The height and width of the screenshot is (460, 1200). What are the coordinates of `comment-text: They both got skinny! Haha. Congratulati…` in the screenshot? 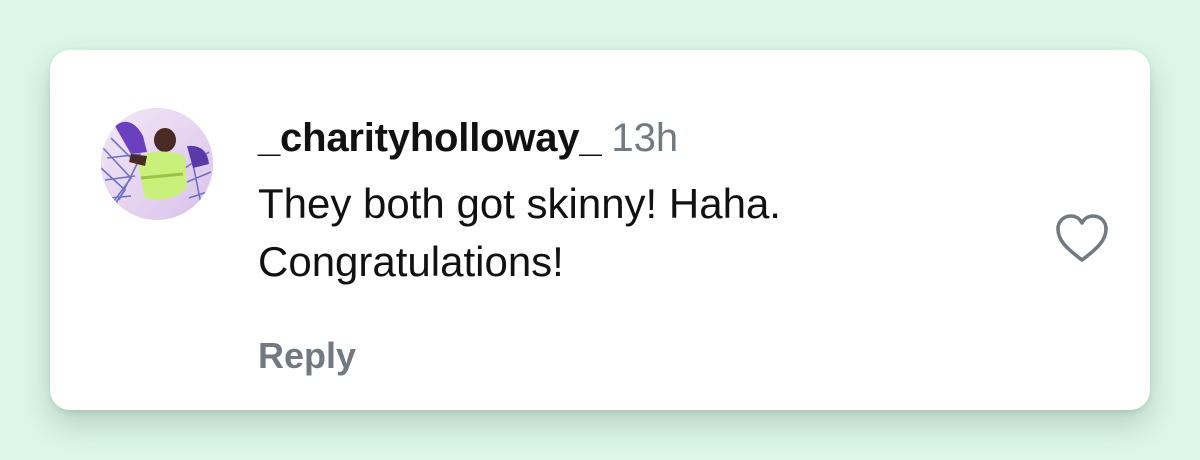 It's located at (519, 232).